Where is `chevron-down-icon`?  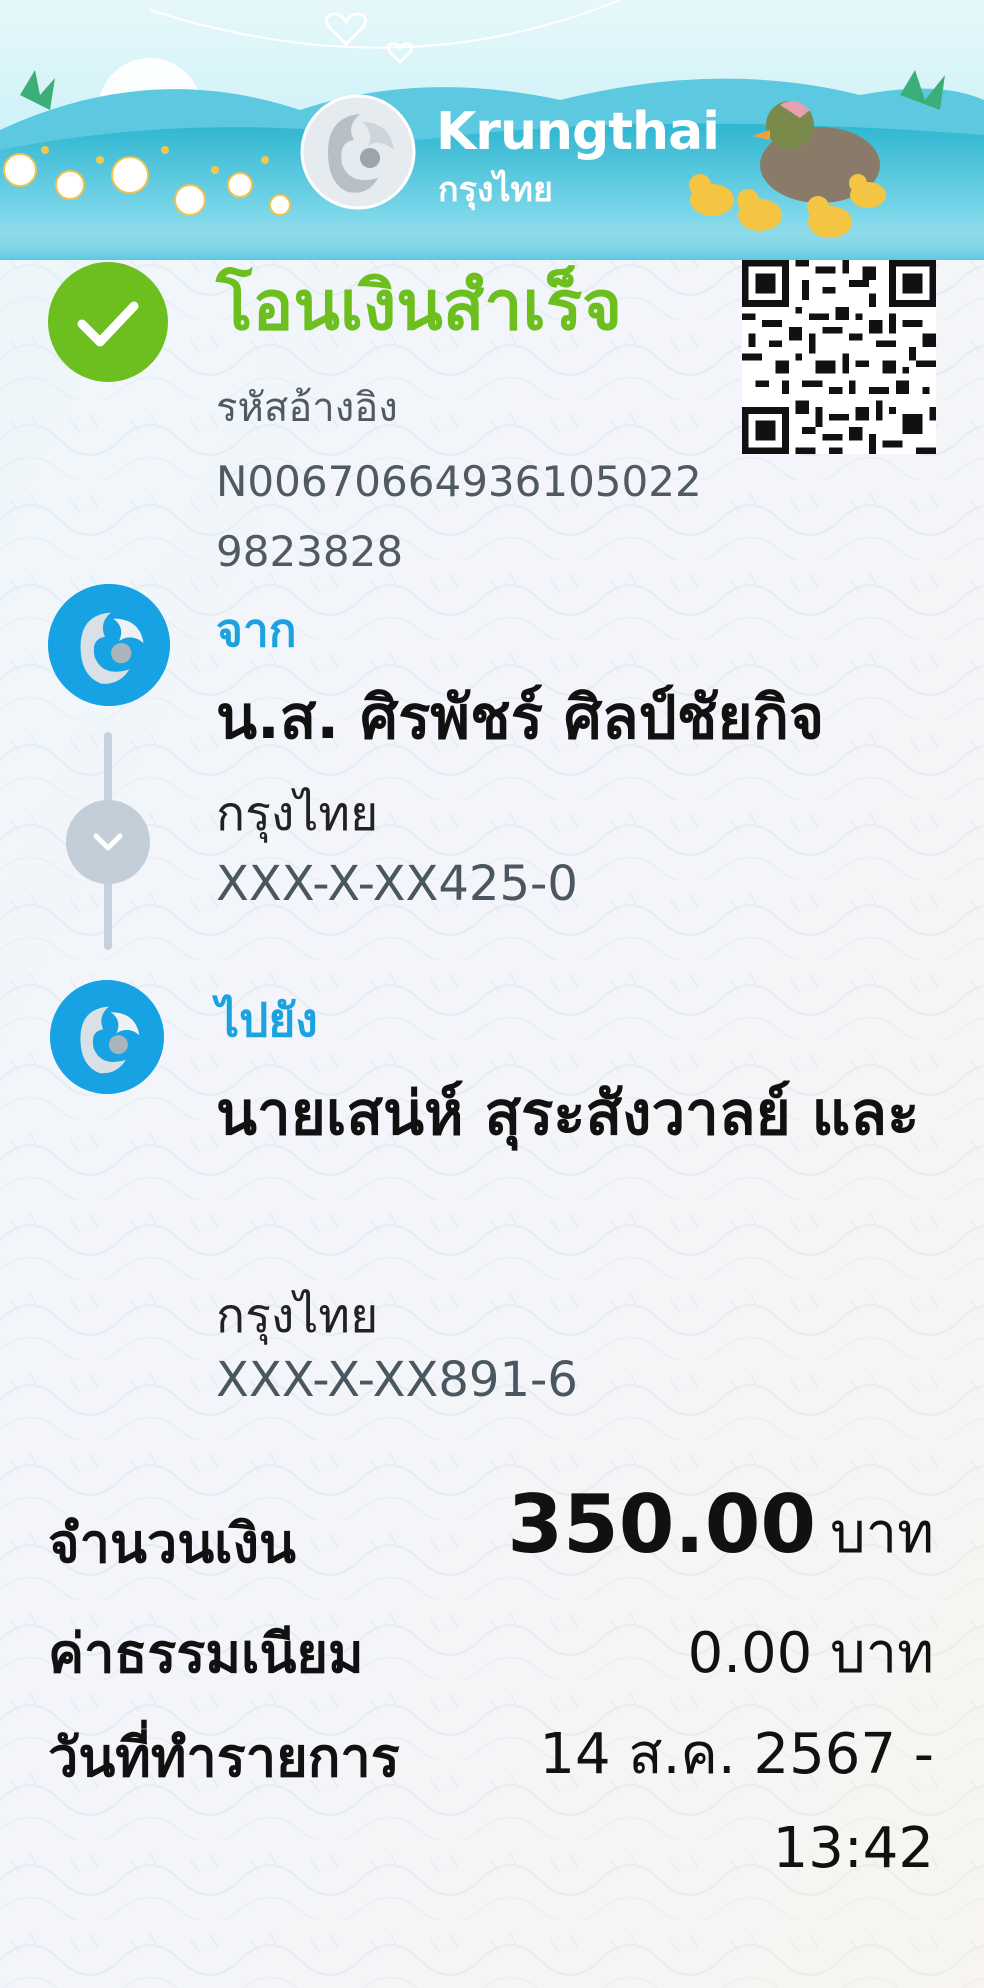 chevron-down-icon is located at coordinates (108, 842).